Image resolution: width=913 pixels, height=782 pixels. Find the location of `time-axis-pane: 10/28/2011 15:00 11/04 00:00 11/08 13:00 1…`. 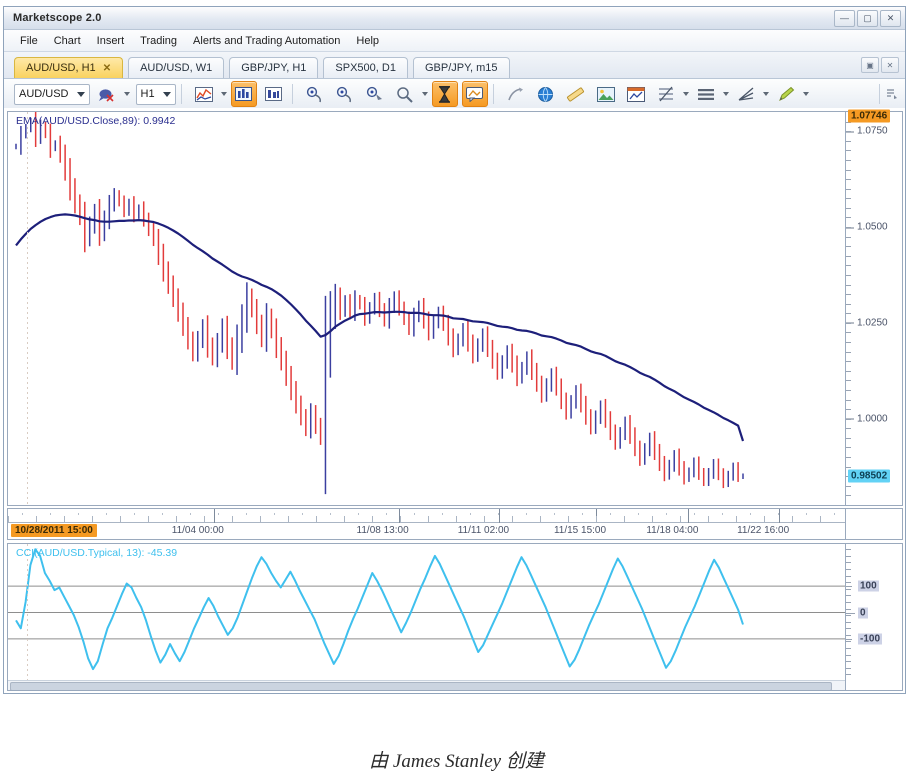

time-axis-pane: 10/28/2011 15:00 11/04 00:00 11/08 13:00 1… is located at coordinates (455, 524).